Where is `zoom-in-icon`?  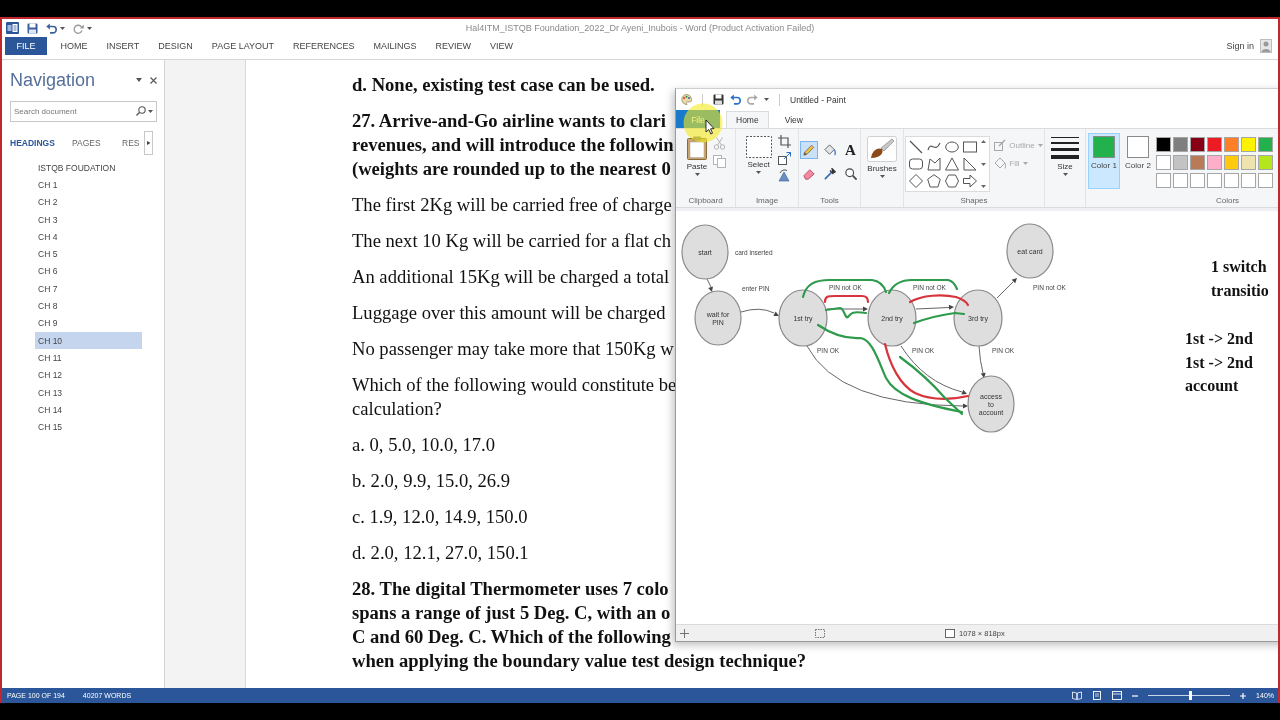 zoom-in-icon is located at coordinates (1243, 695).